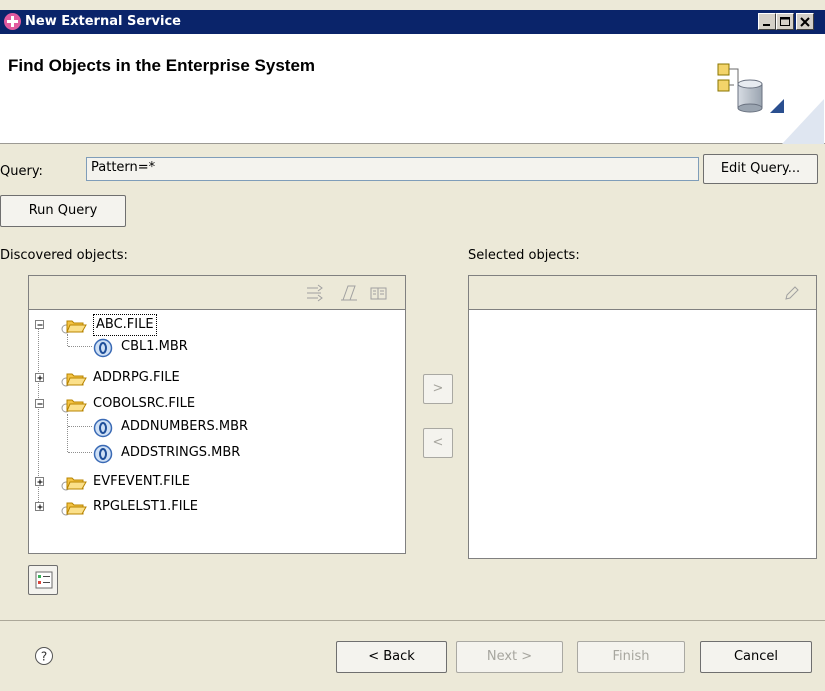  I want to click on tree-item-addstrings-mbr: ADDSTRINGS.MBR, so click(214, 453).